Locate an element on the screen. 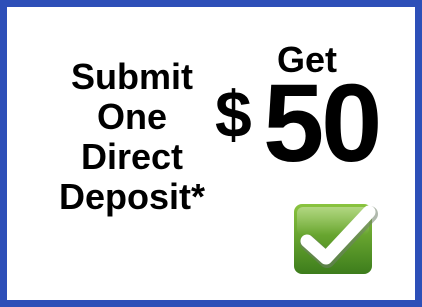 This screenshot has height=307, width=422. reward-amount: 50 is located at coordinates (322, 123).